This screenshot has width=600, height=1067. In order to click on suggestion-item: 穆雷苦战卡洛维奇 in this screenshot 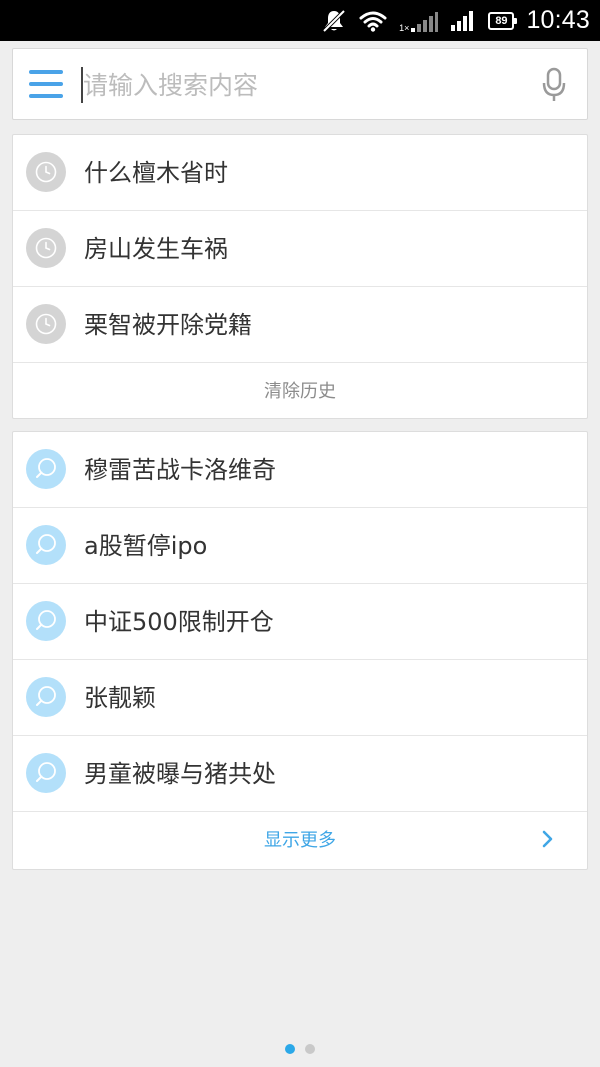, I will do `click(300, 470)`.